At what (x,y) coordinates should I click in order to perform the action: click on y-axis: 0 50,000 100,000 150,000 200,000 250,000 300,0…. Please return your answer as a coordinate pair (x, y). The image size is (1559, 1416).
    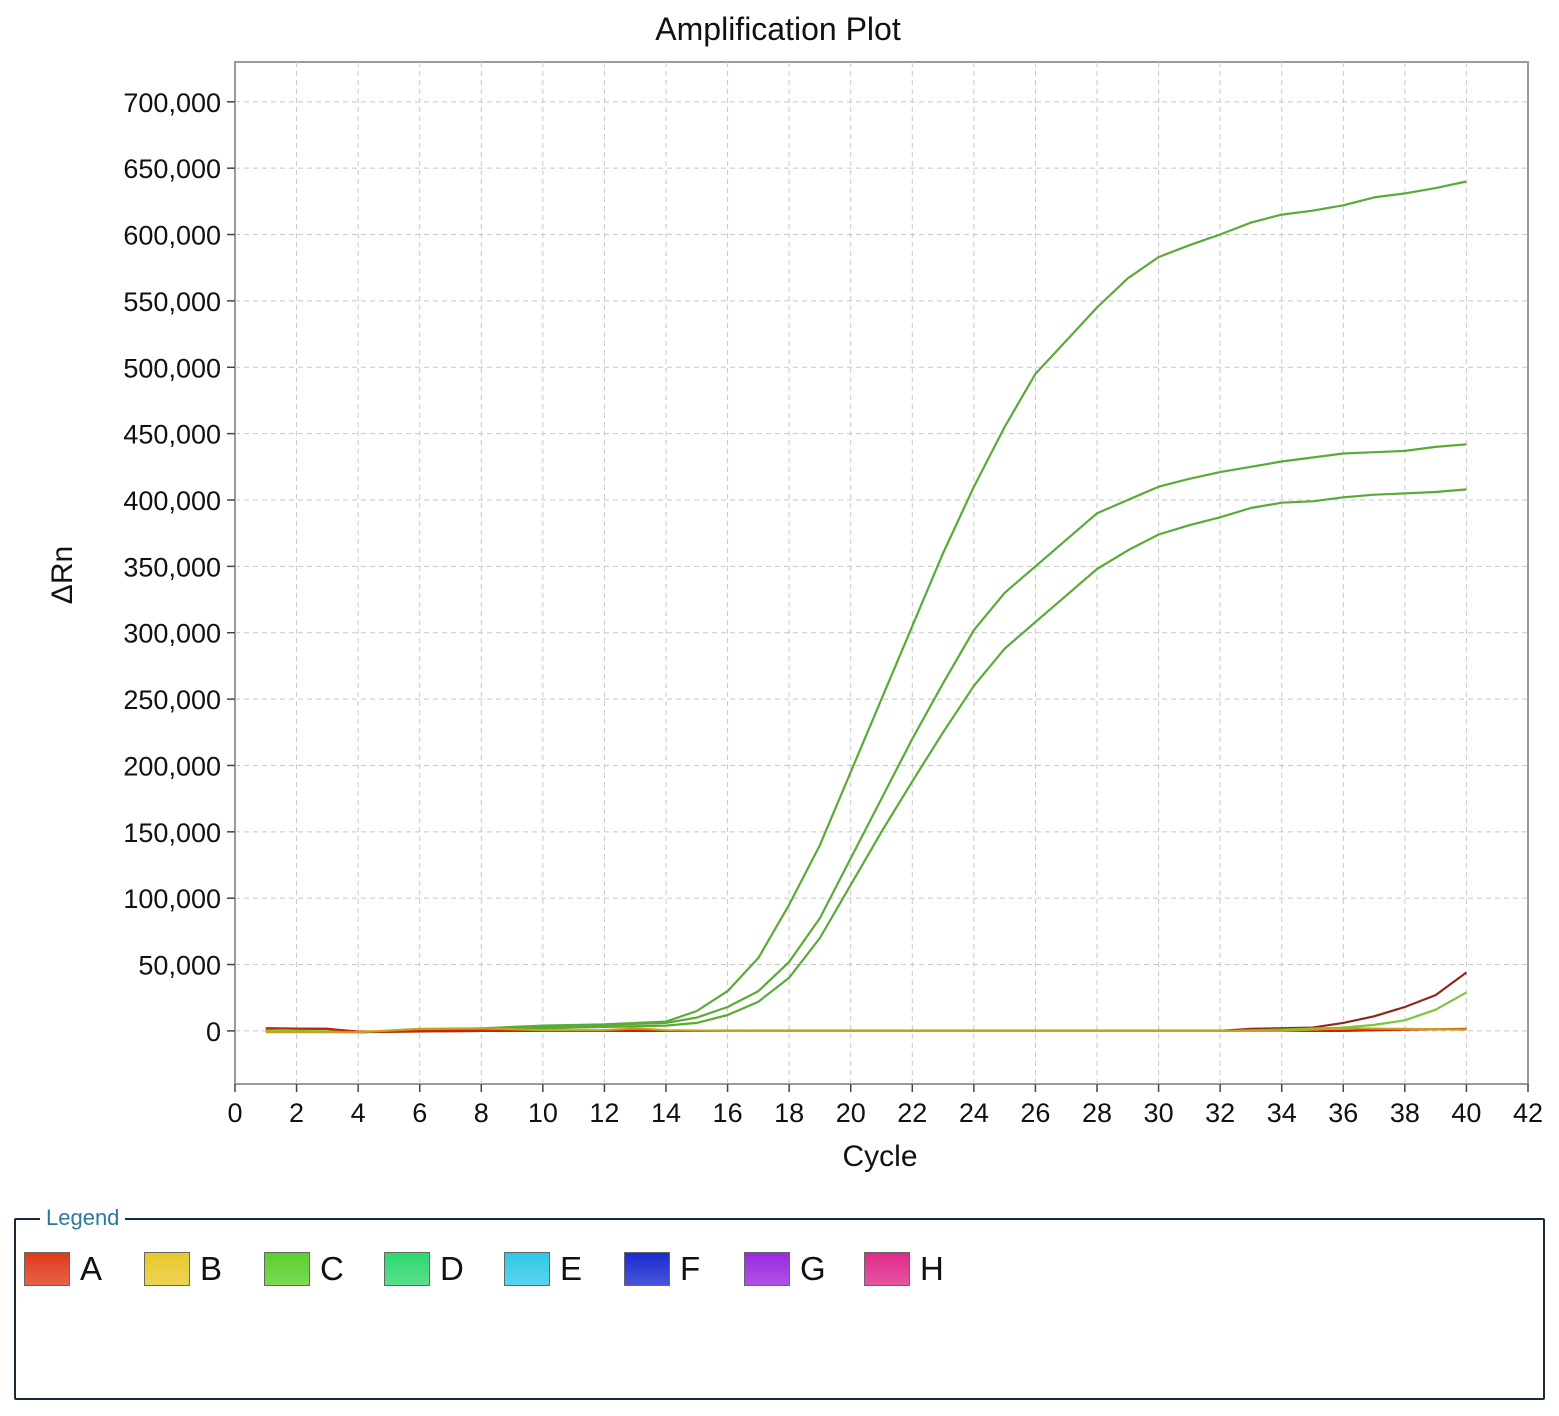
    Looking at the image, I should click on (179, 567).